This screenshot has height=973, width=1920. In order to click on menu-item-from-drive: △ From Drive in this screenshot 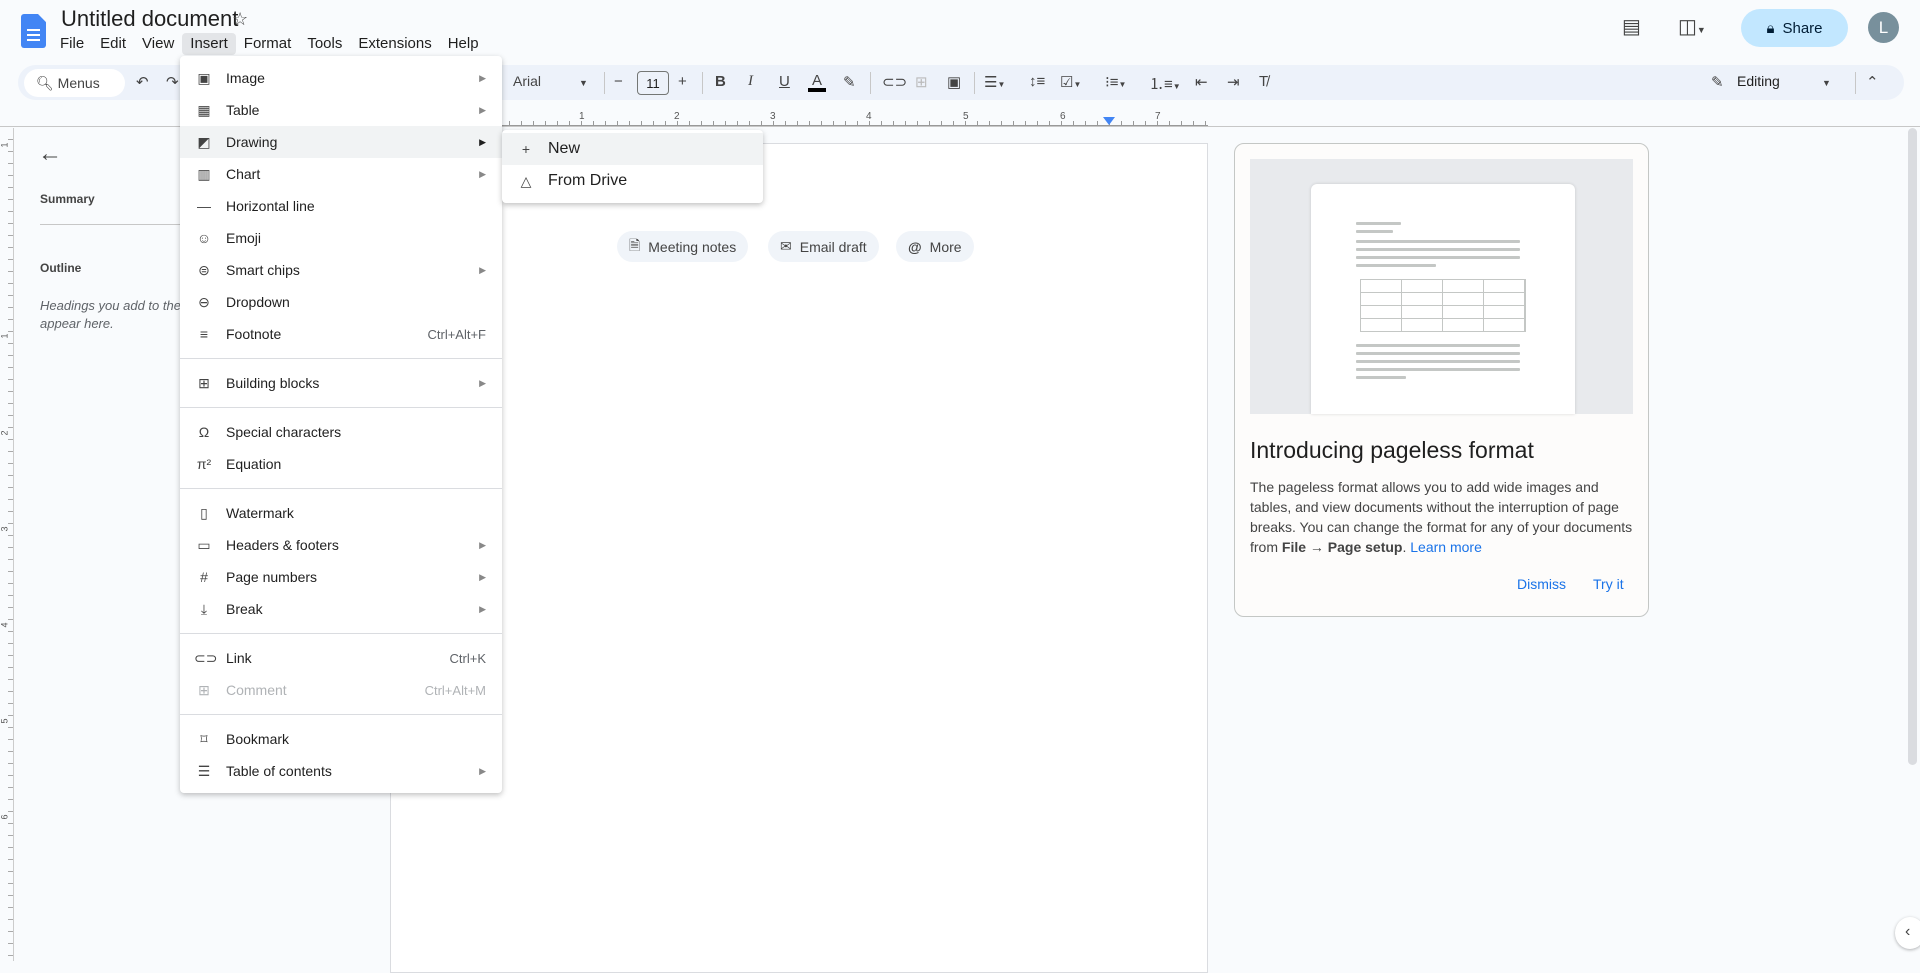, I will do `click(632, 181)`.